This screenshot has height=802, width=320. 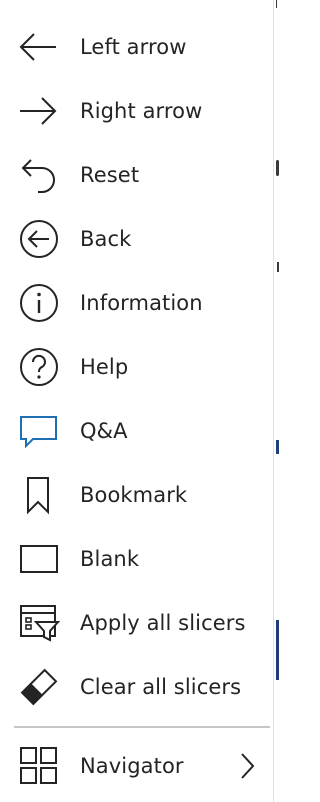 I want to click on menu-item-right-arrow: Right arrow, so click(x=136, y=111).